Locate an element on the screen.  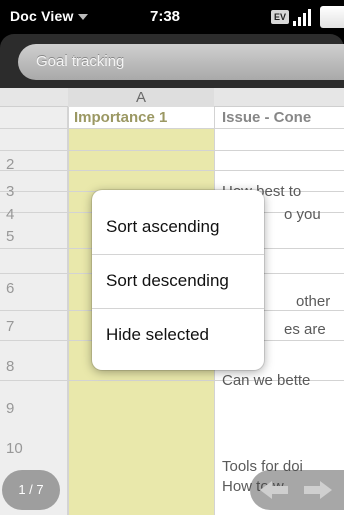
document-title: Goal tracking is located at coordinates (80, 61).